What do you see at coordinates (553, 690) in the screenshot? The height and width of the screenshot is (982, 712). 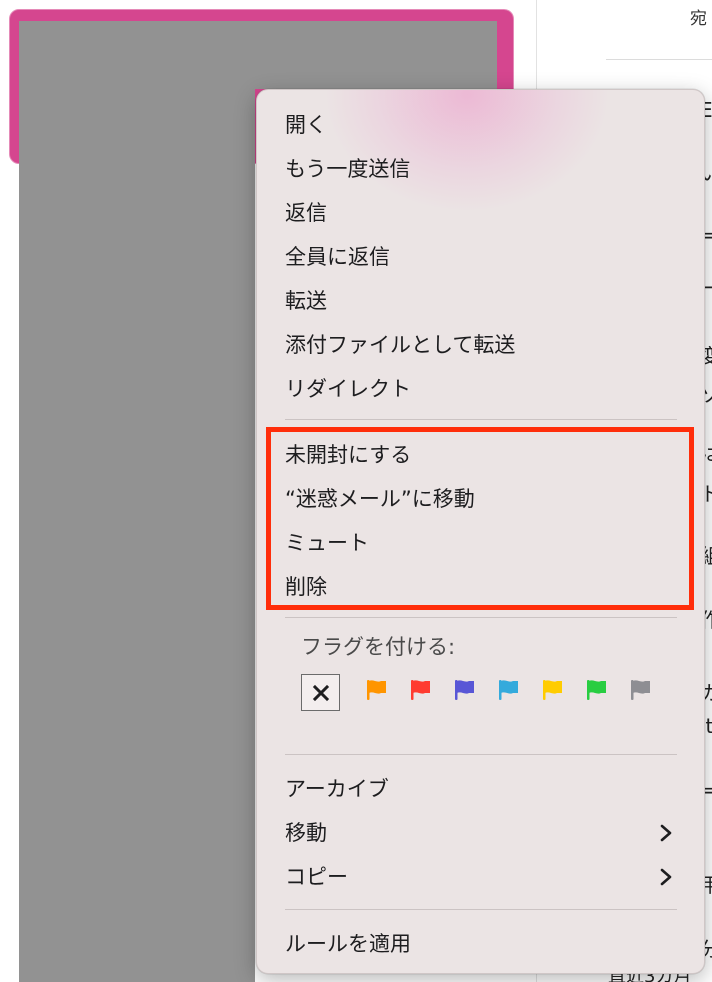 I see `flag-yellow-icon` at bounding box center [553, 690].